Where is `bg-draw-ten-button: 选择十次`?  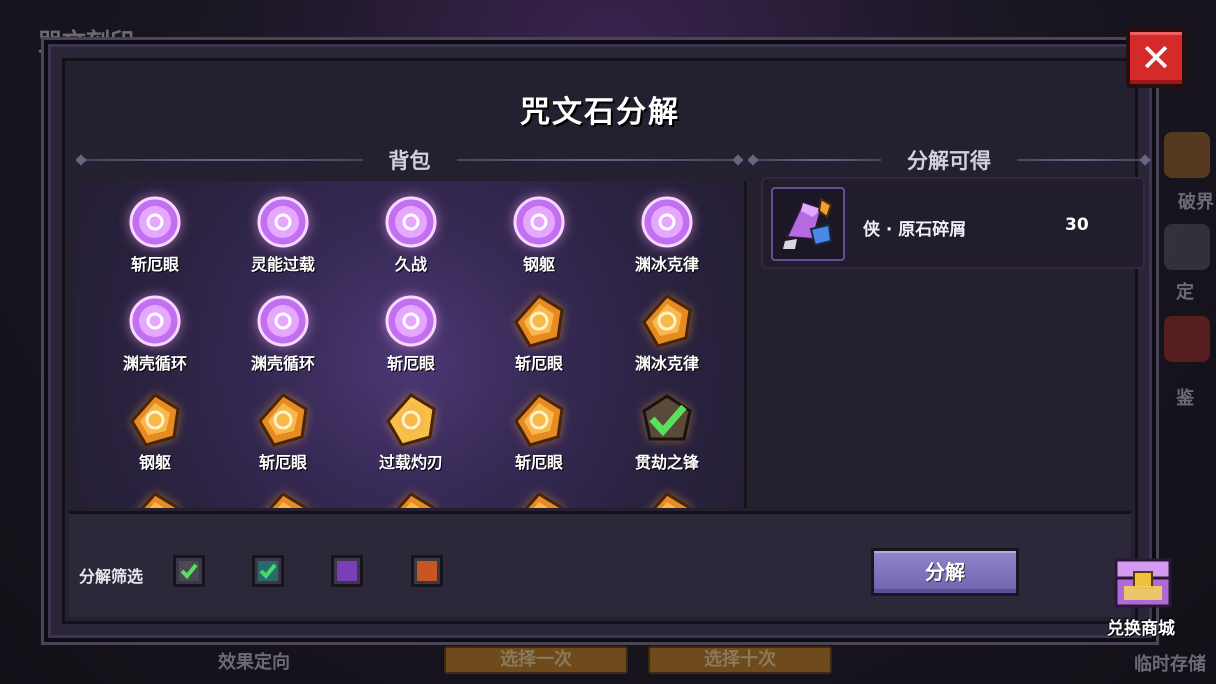 bg-draw-ten-button: 选择十次 is located at coordinates (740, 660).